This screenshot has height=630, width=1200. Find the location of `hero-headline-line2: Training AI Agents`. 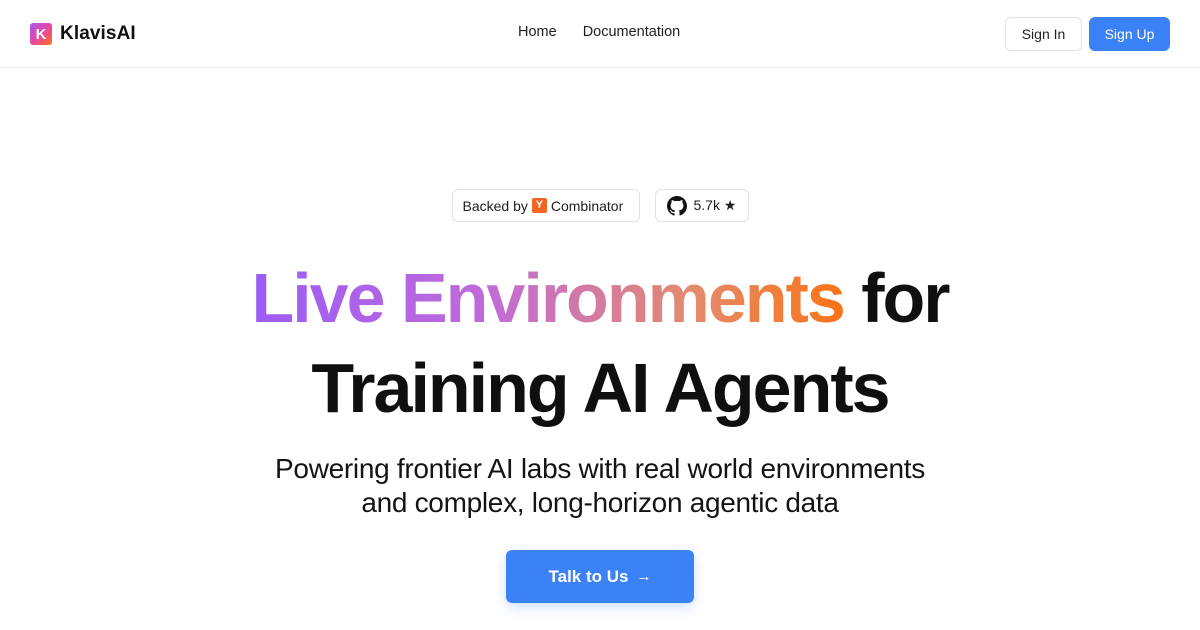

hero-headline-line2: Training AI Agents is located at coordinates (600, 388).